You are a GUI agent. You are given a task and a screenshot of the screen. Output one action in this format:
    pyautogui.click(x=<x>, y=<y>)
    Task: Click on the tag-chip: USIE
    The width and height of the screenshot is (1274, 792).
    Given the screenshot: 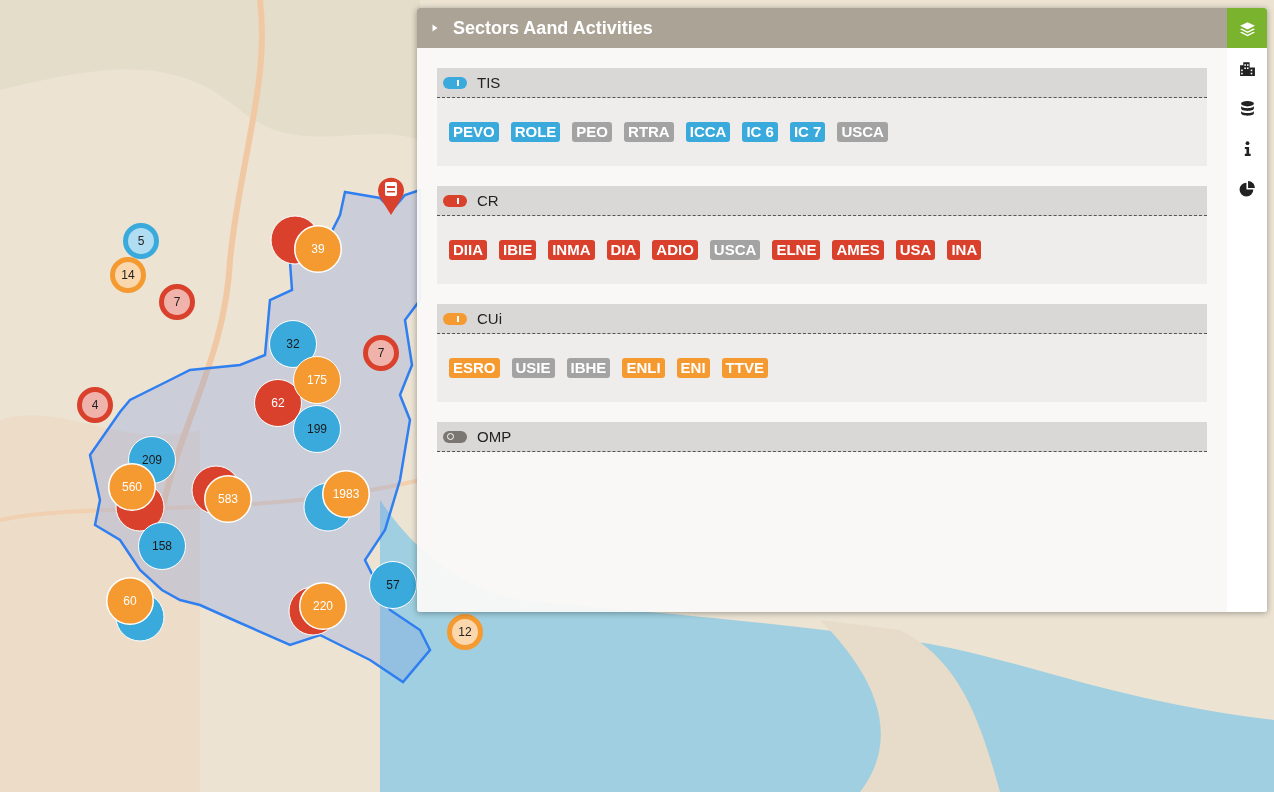 What is the action you would take?
    pyautogui.click(x=533, y=368)
    